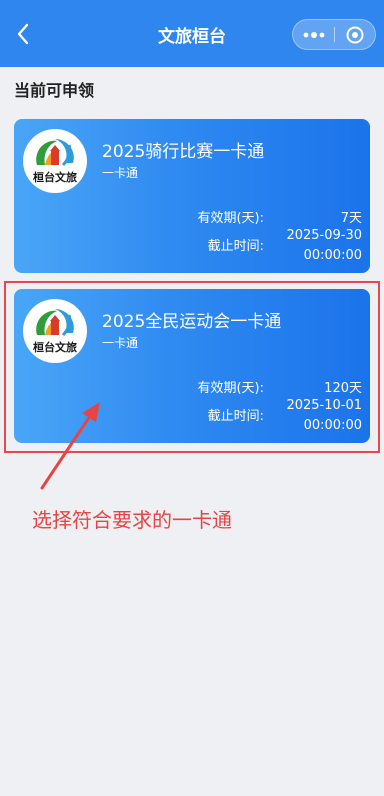 This screenshot has width=384, height=796. I want to click on validity-value: 120天, so click(343, 388).